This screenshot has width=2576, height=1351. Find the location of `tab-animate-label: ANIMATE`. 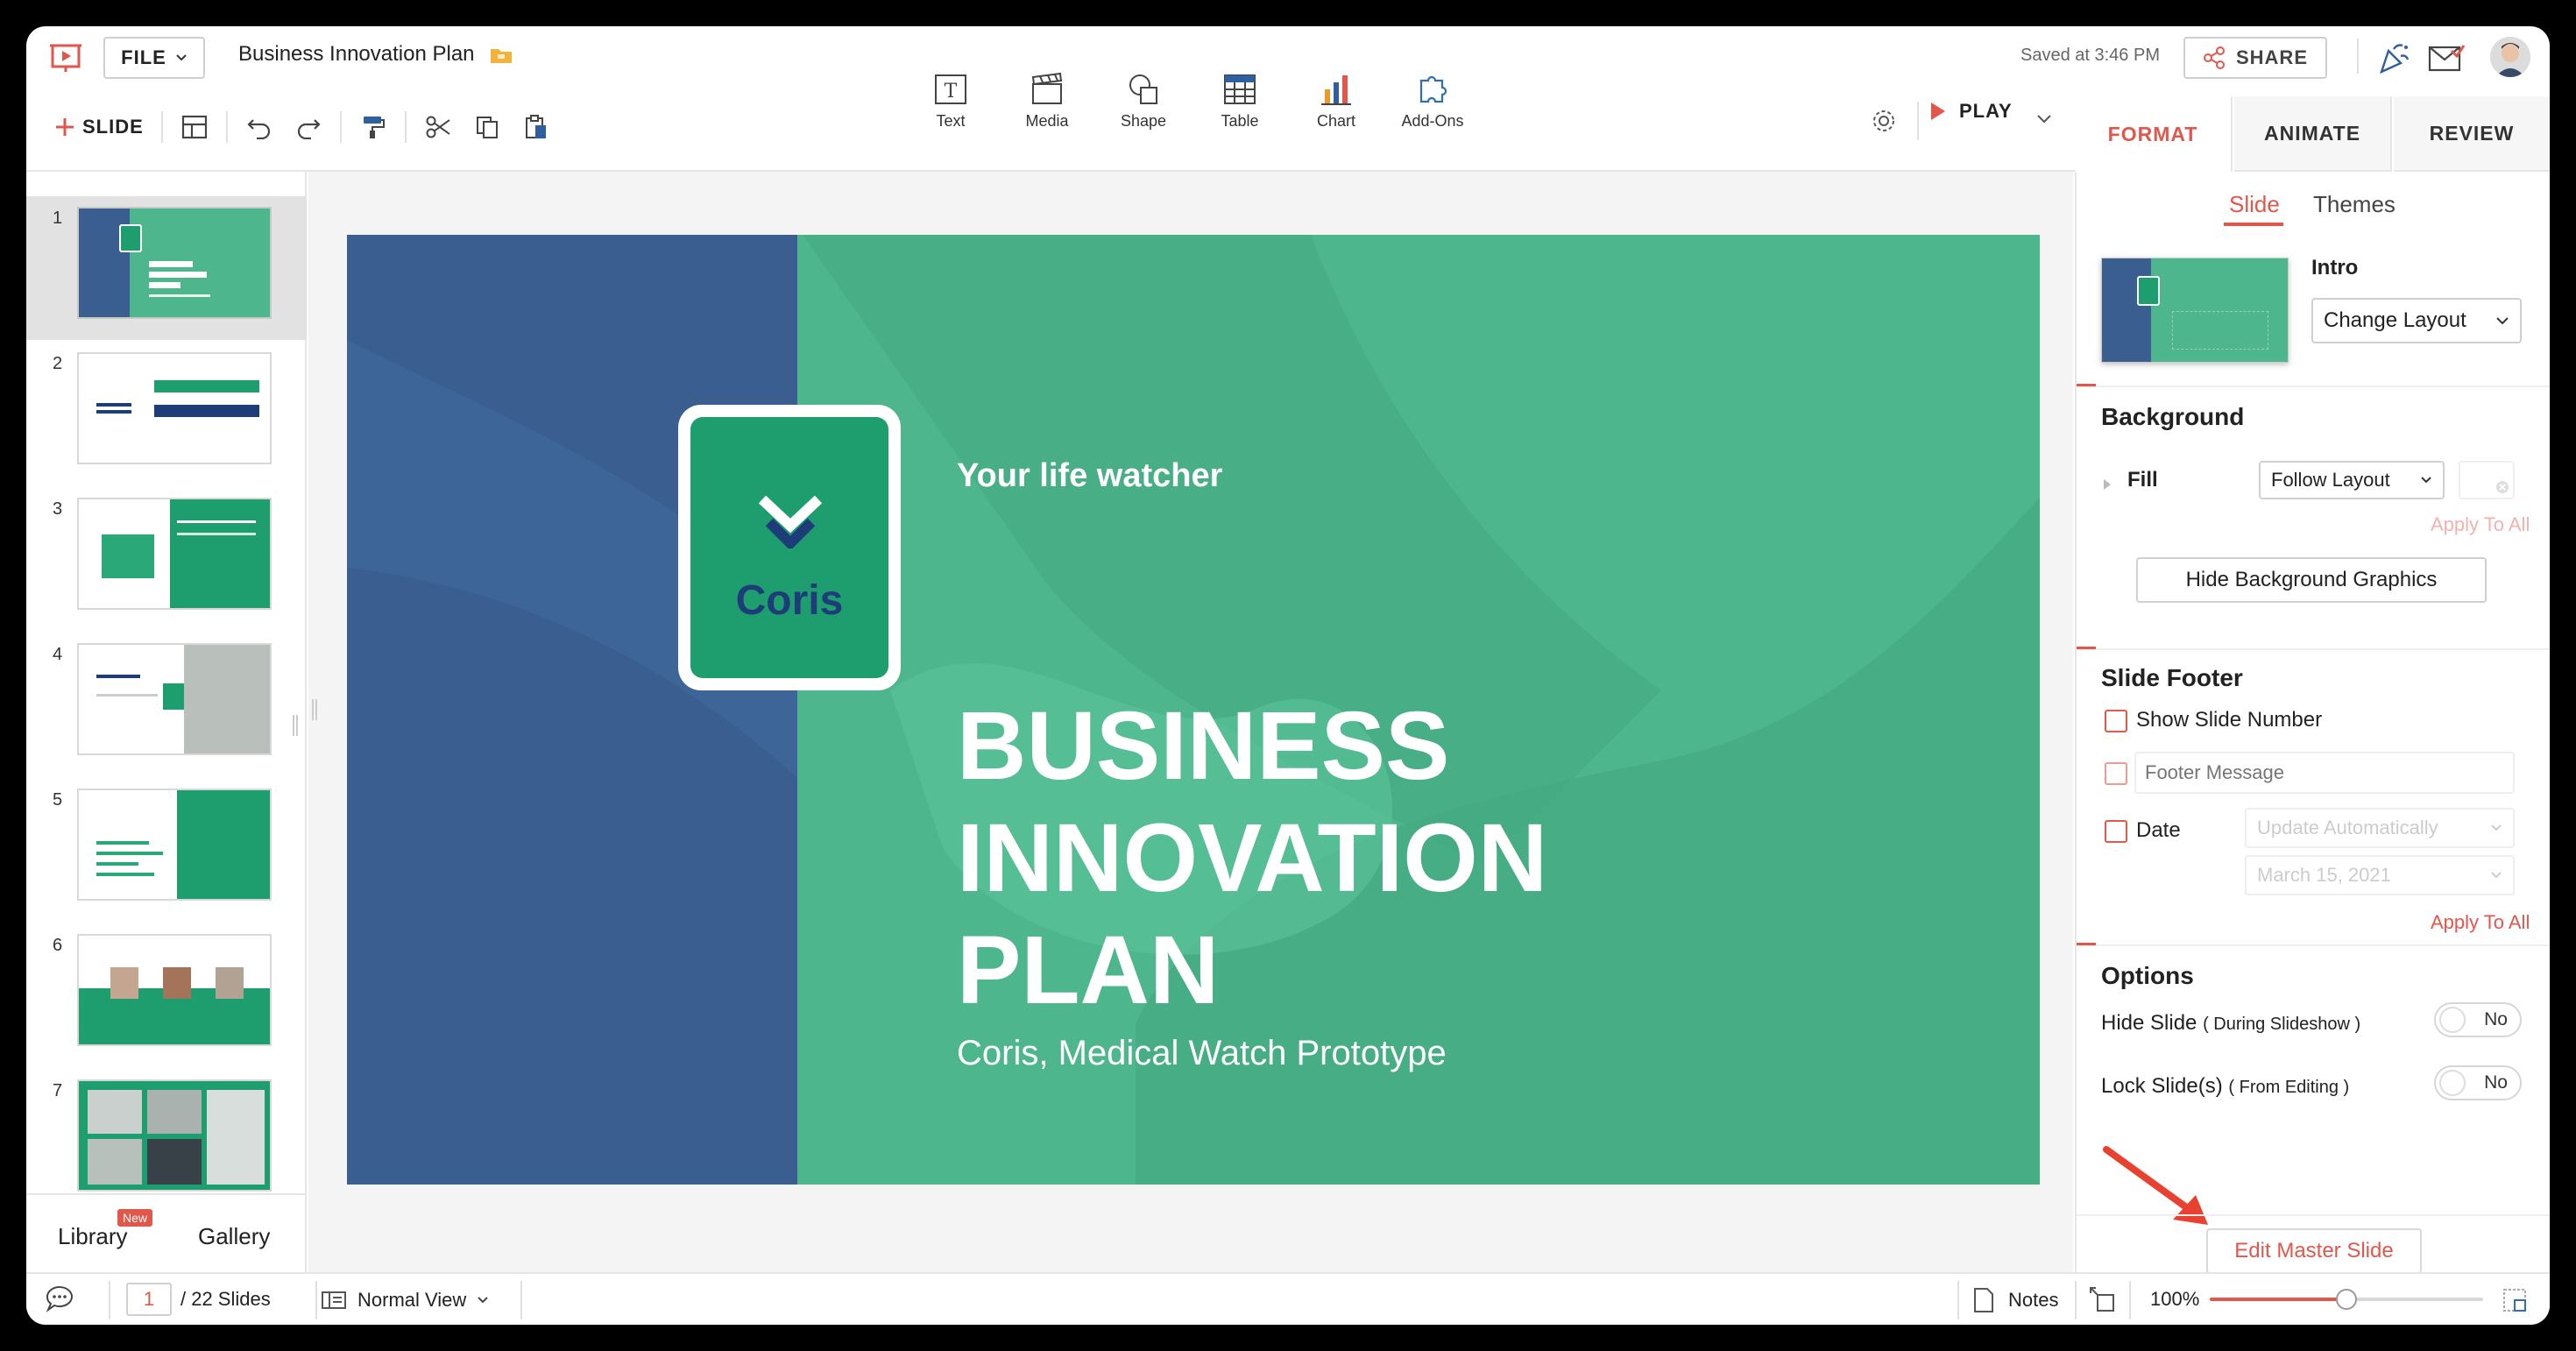

tab-animate-label: ANIMATE is located at coordinates (2312, 133).